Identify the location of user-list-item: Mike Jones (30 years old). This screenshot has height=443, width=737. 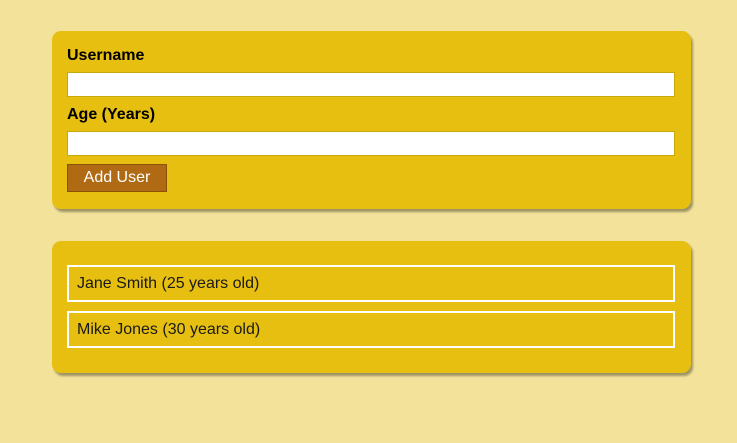
(371, 329).